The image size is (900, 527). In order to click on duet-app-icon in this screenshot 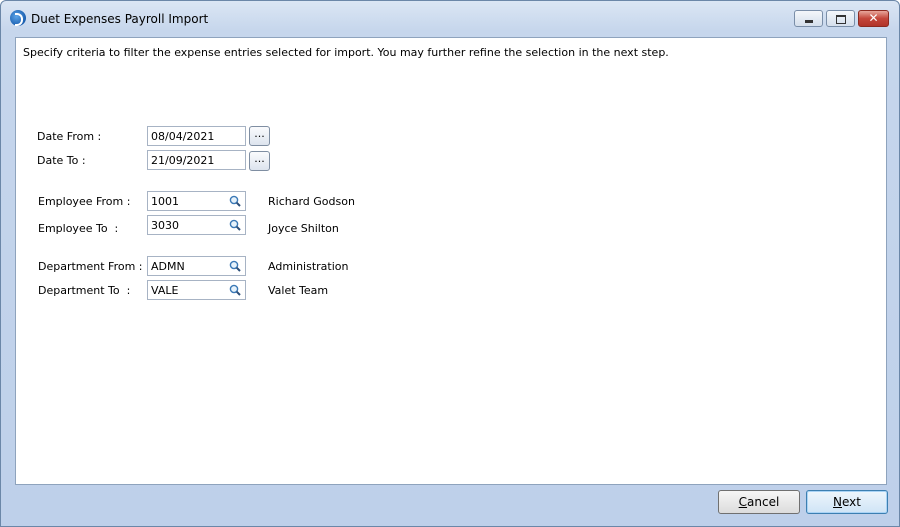, I will do `click(18, 18)`.